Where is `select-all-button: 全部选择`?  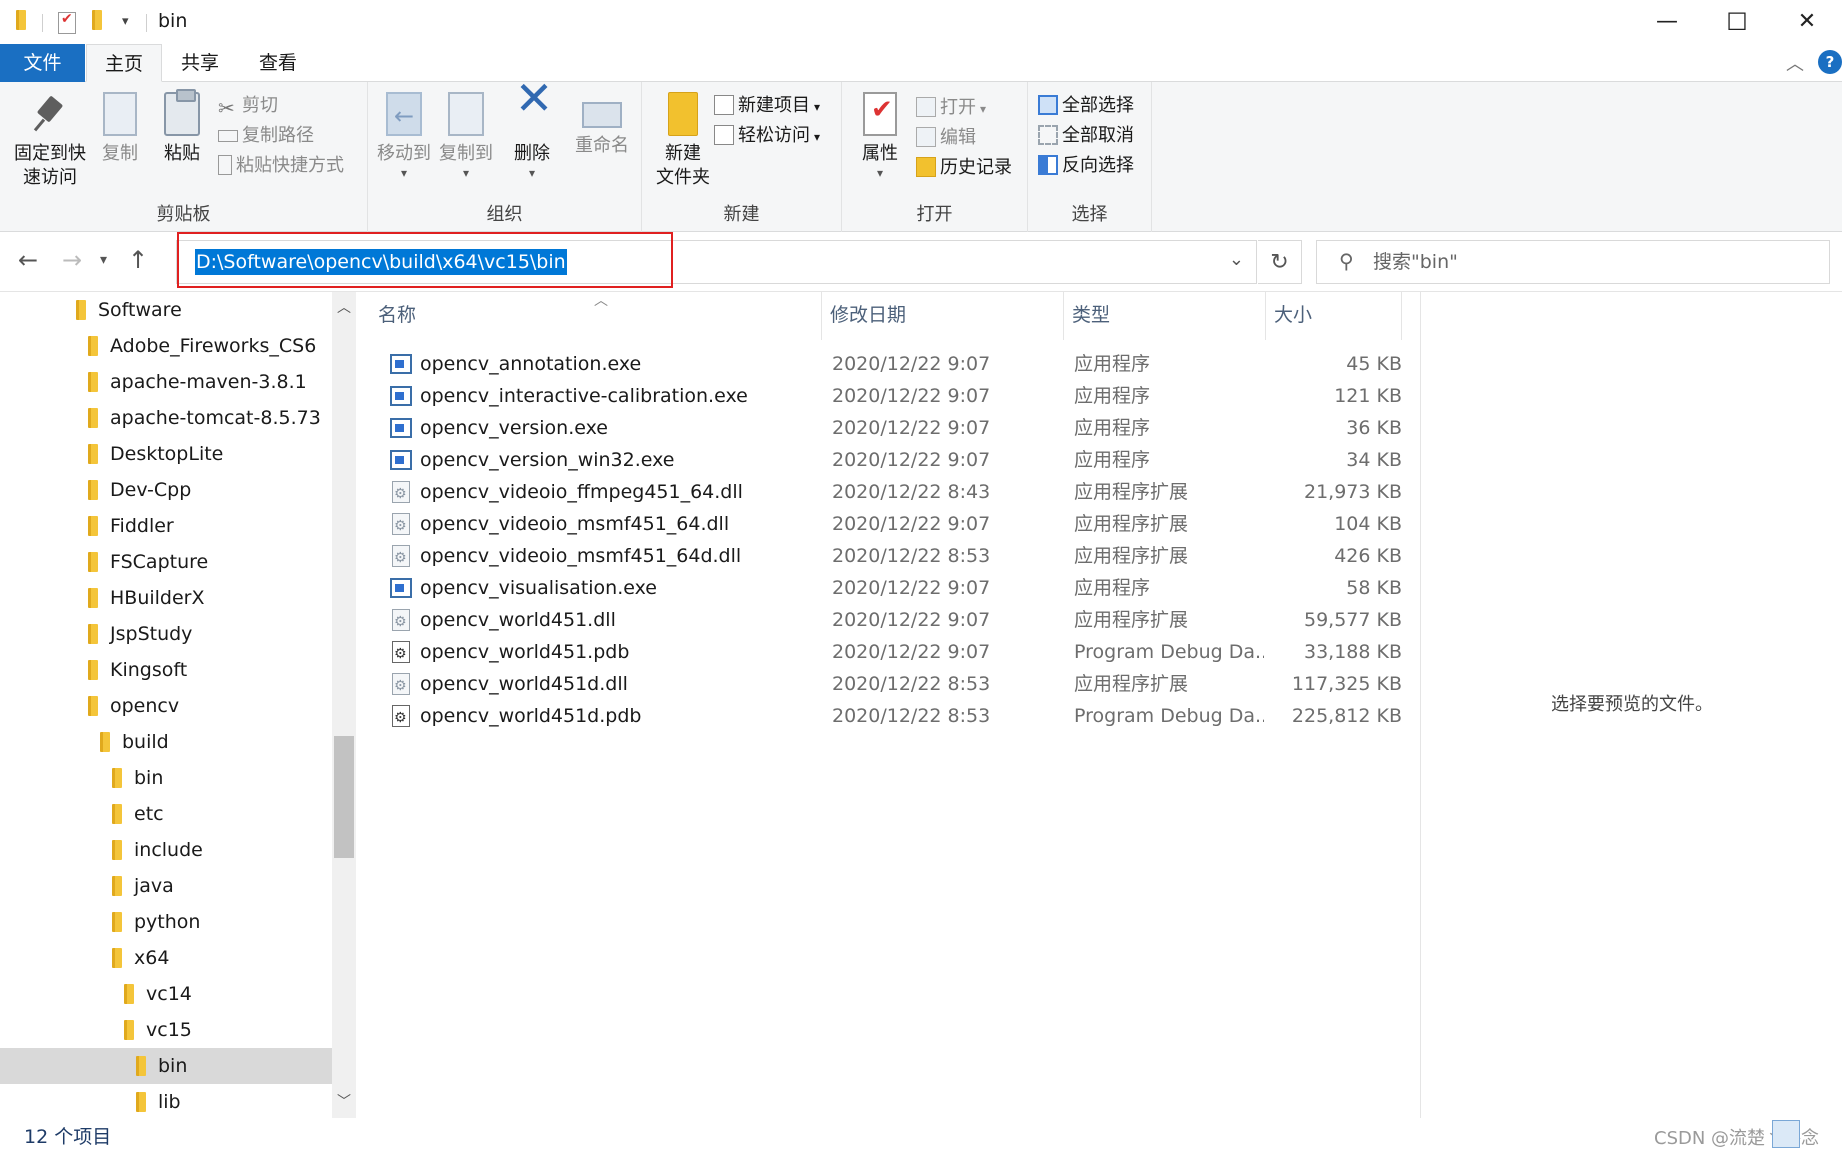
select-all-button: 全部选择 is located at coordinates (1086, 106).